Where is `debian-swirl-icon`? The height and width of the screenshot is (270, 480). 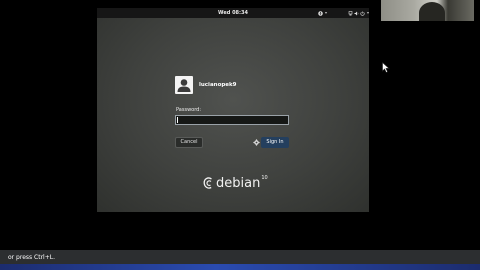 debian-swirl-icon is located at coordinates (207, 183).